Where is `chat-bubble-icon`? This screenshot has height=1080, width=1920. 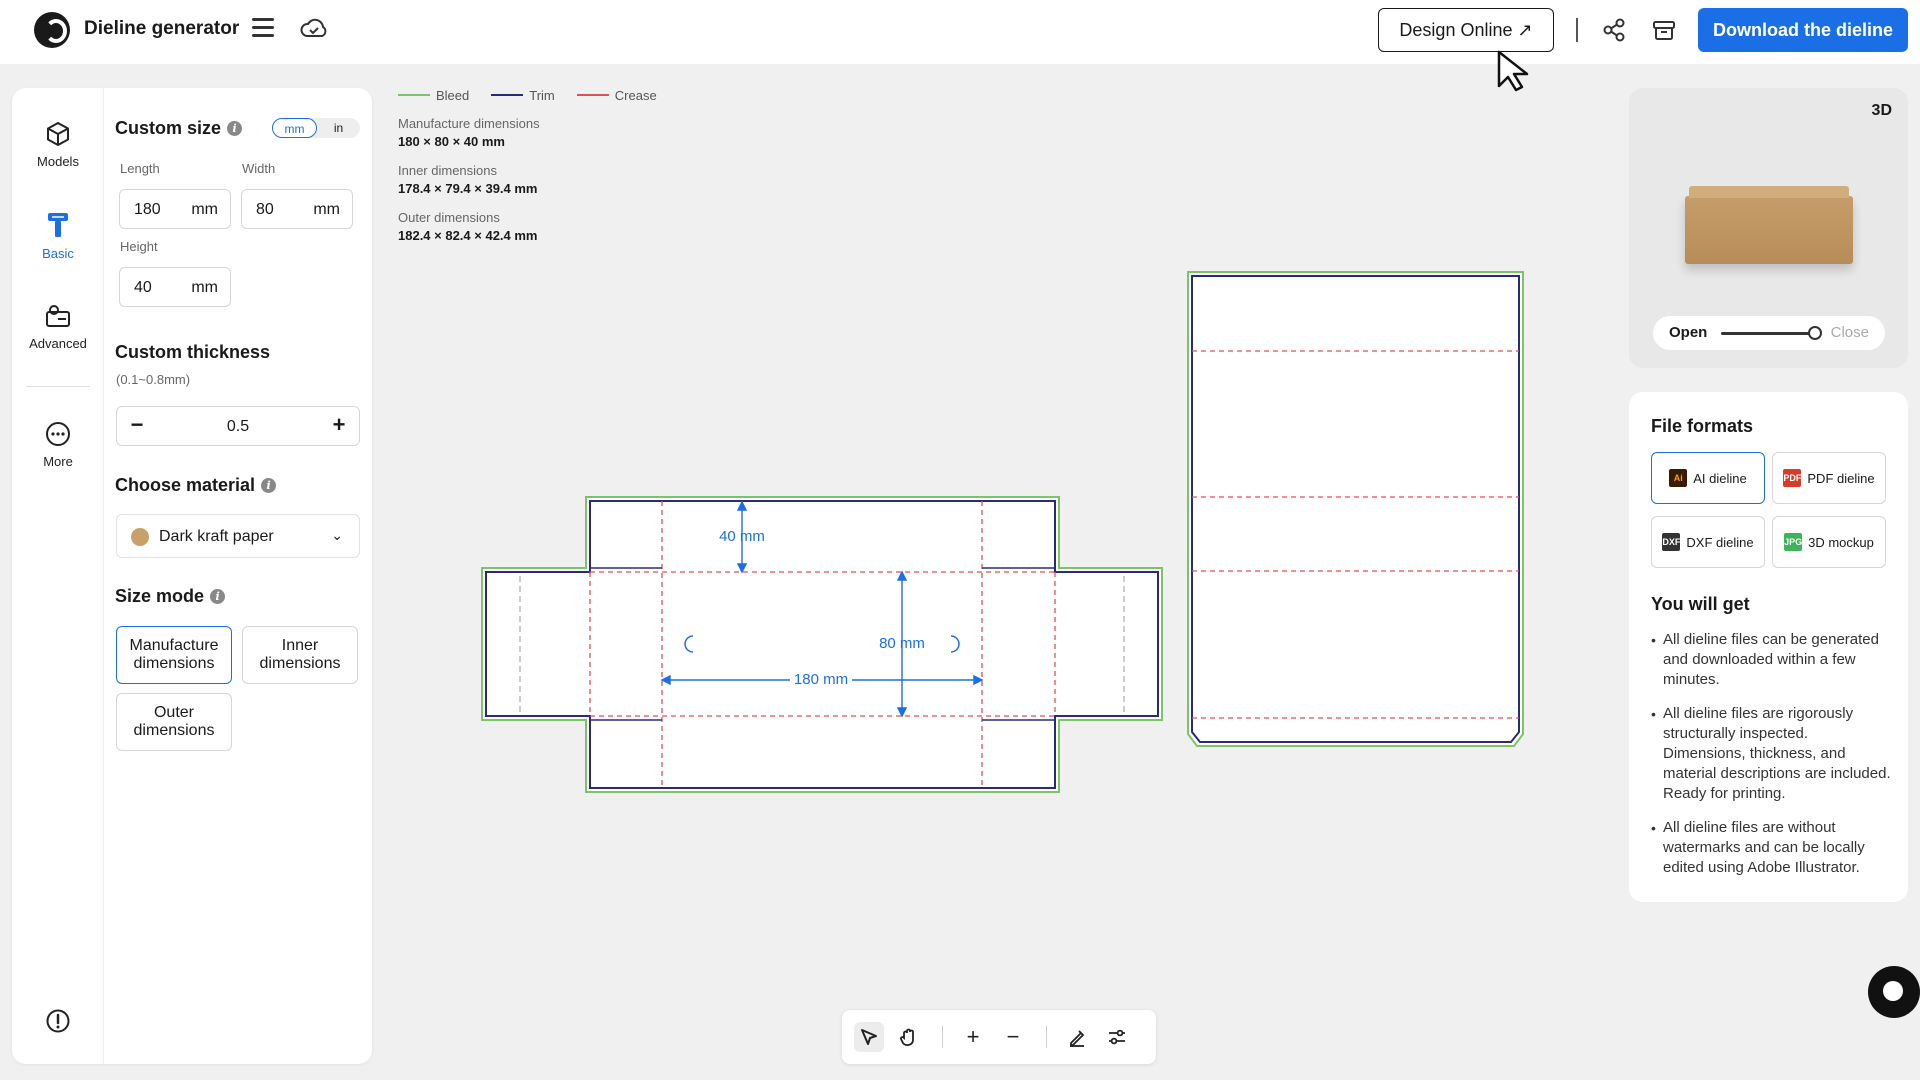 chat-bubble-icon is located at coordinates (1894, 992).